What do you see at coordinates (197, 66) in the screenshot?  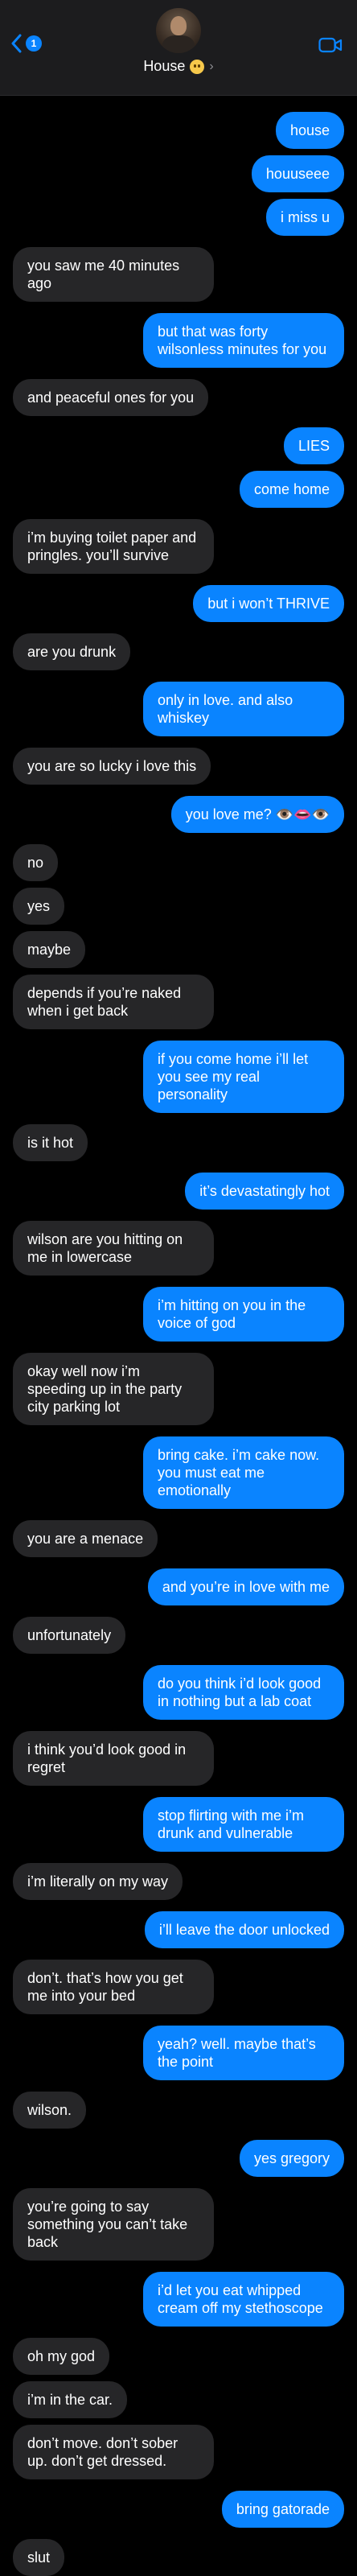 I see `pensive-face-emoji-icon` at bounding box center [197, 66].